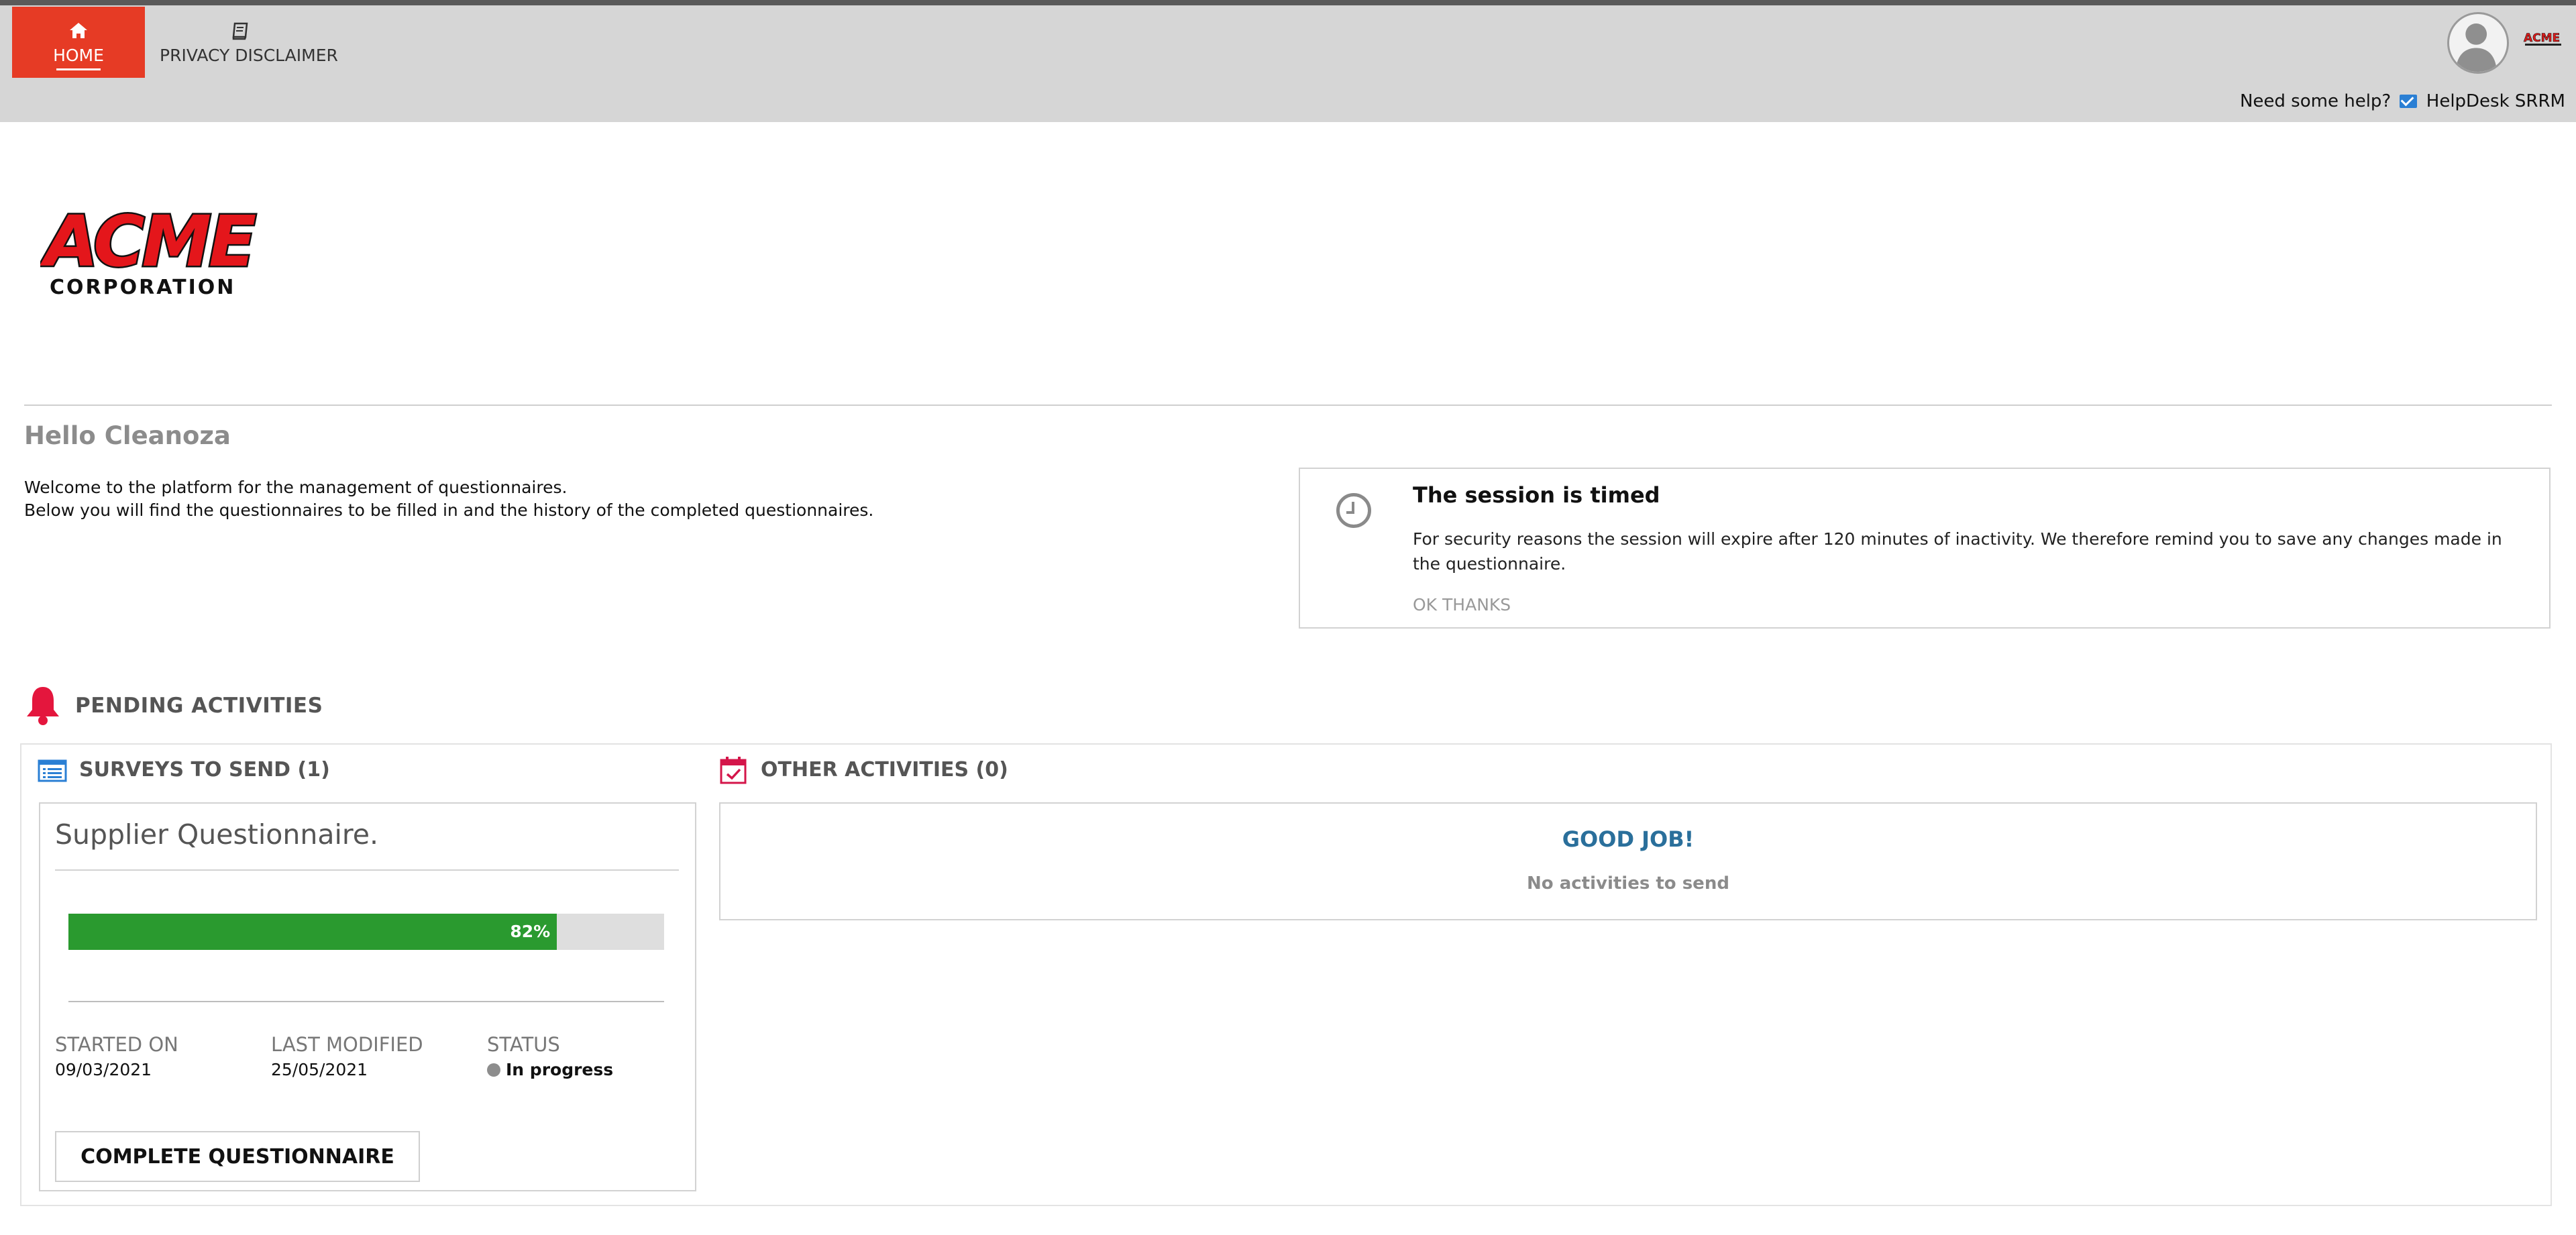 The image size is (2576, 1235). Describe the element at coordinates (78, 43) in the screenshot. I see `nav-home-tab: HOME` at that location.